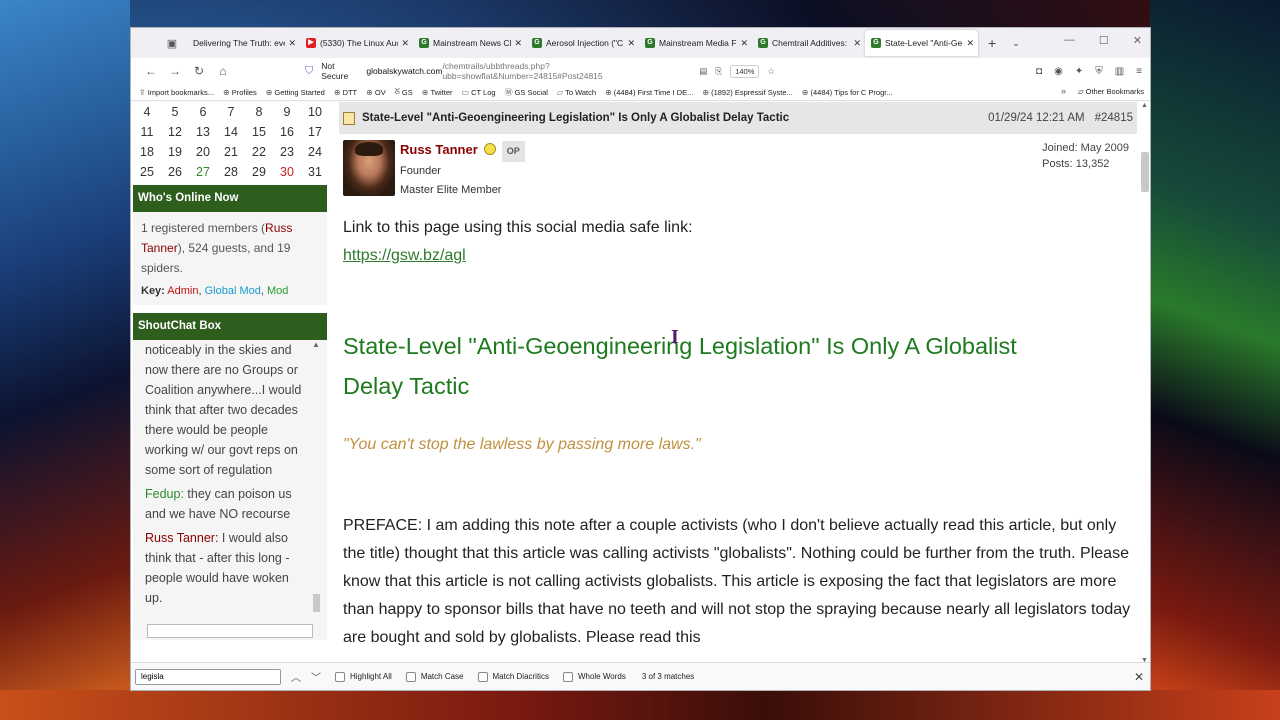 The image size is (1280, 720). What do you see at coordinates (199, 71) in the screenshot?
I see `reload-icon: ↻` at bounding box center [199, 71].